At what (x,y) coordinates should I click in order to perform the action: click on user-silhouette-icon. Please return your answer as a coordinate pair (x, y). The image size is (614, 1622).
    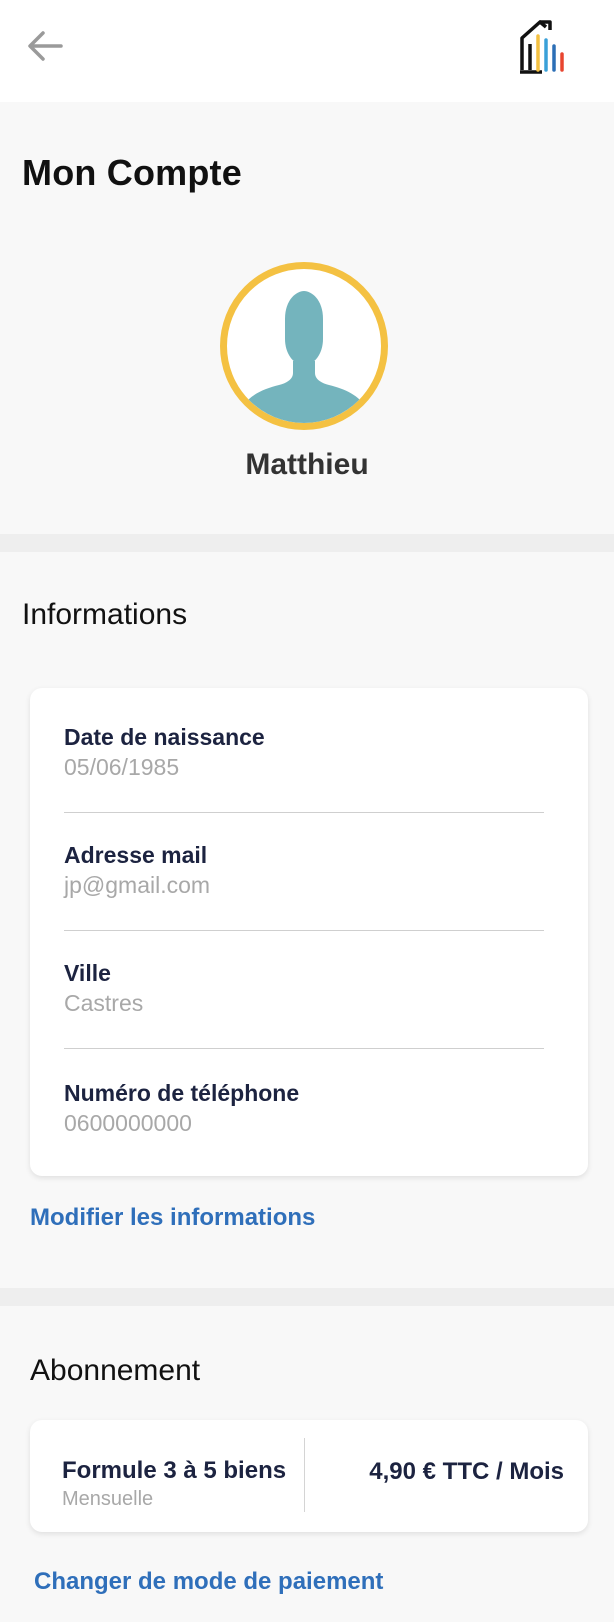
    Looking at the image, I should click on (304, 357).